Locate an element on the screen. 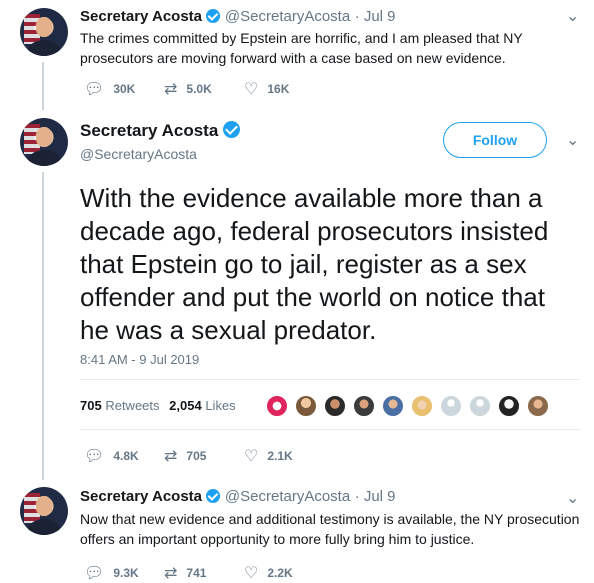  thread-line-top is located at coordinates (43, 86).